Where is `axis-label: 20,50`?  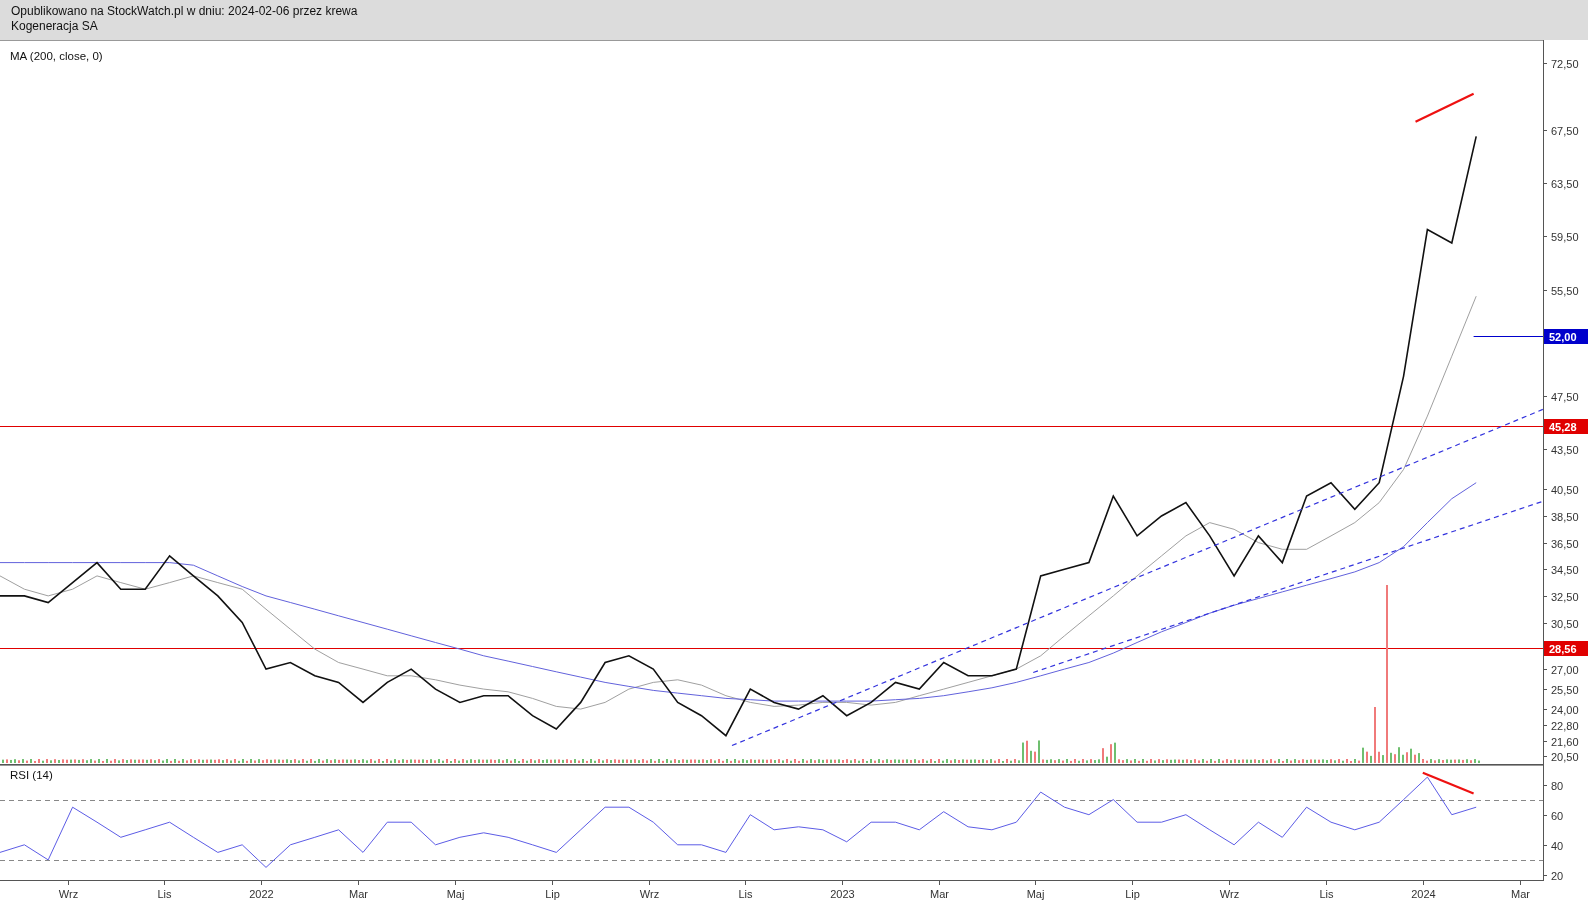 axis-label: 20,50 is located at coordinates (1565, 756).